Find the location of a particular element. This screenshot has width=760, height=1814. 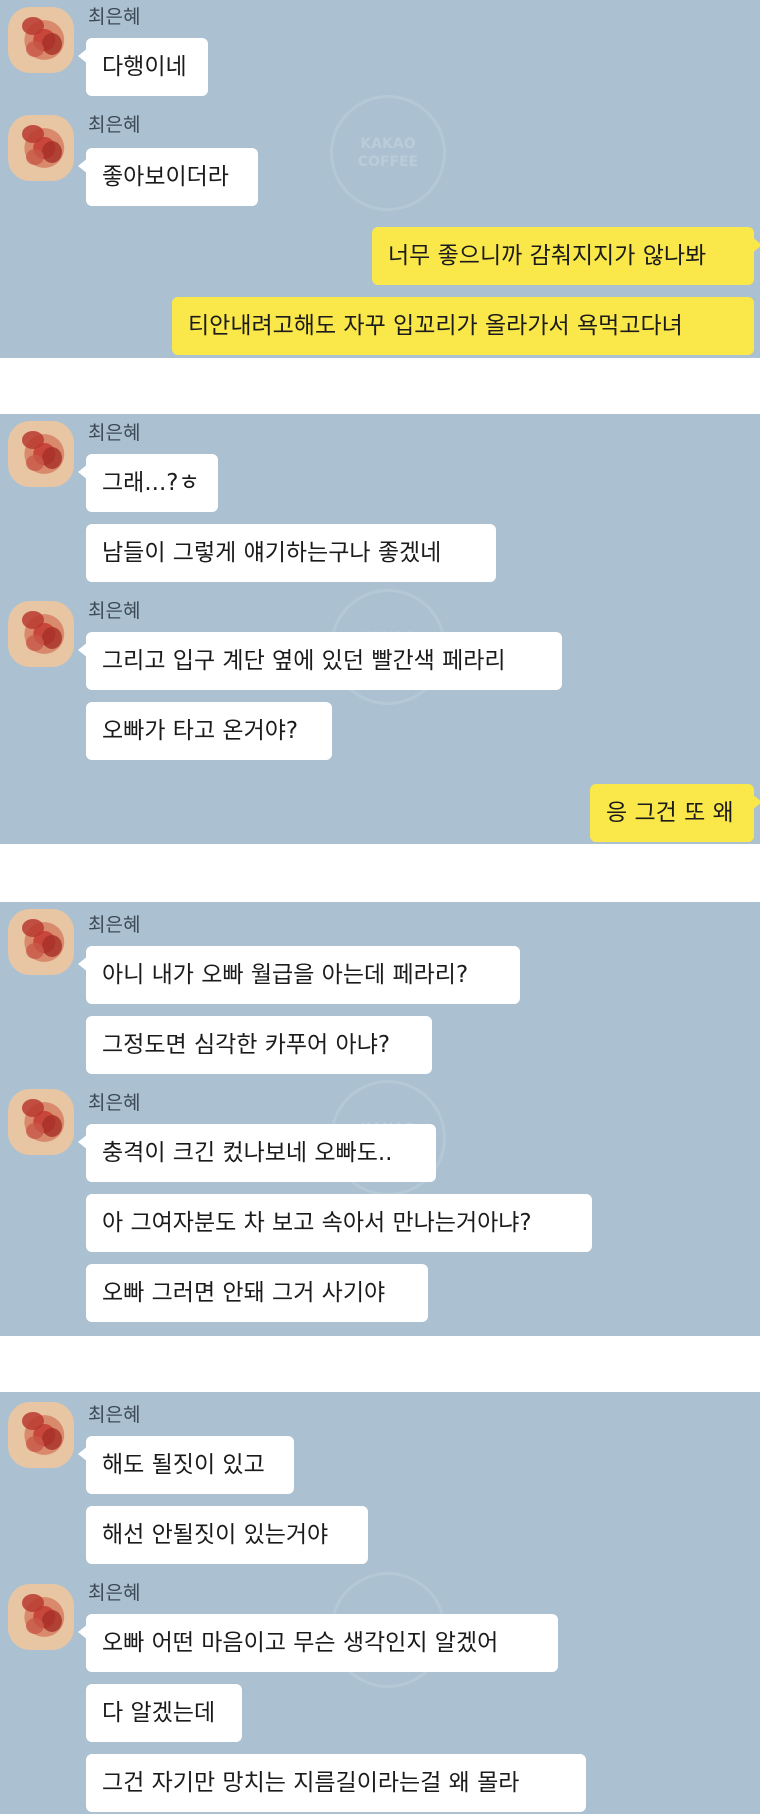

received-message: 그리고 입구 계단 옆에 있던 빨간색 페라리 is located at coordinates (320, 661).